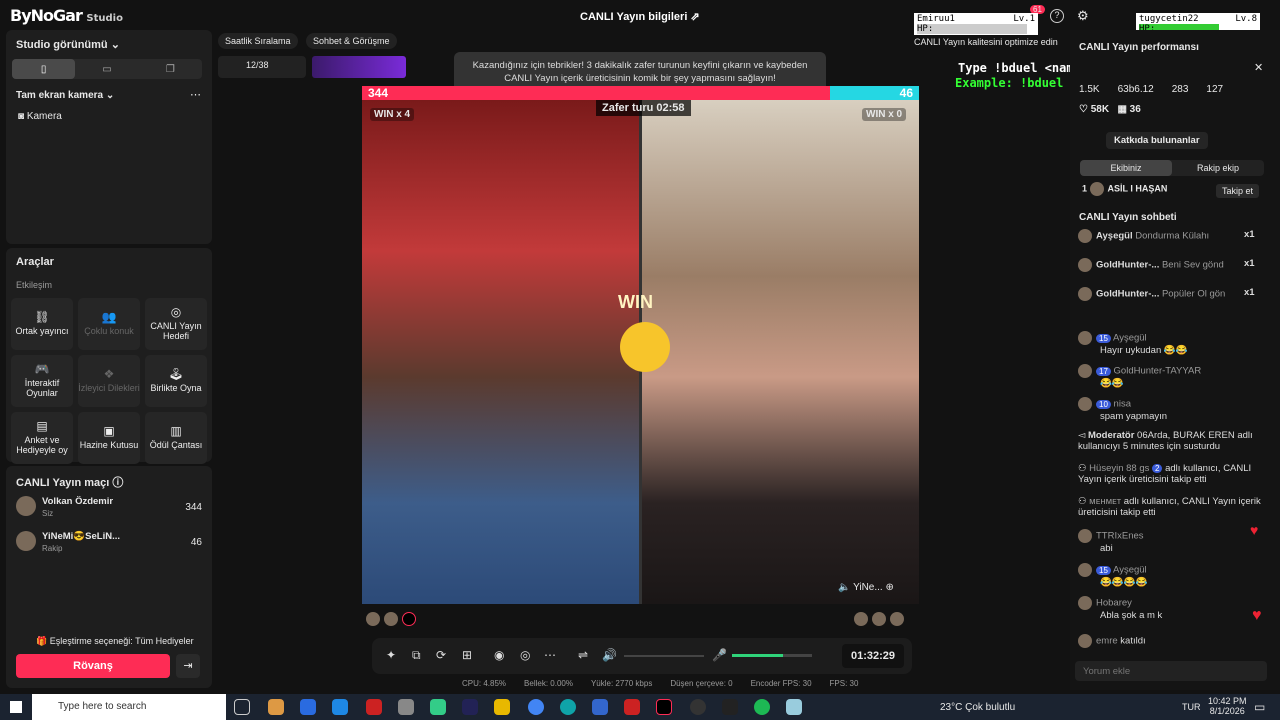 The width and height of the screenshot is (1280, 720). What do you see at coordinates (42, 324) in the screenshot?
I see `tool-cohost: ⛓ Ortak yayıncı` at bounding box center [42, 324].